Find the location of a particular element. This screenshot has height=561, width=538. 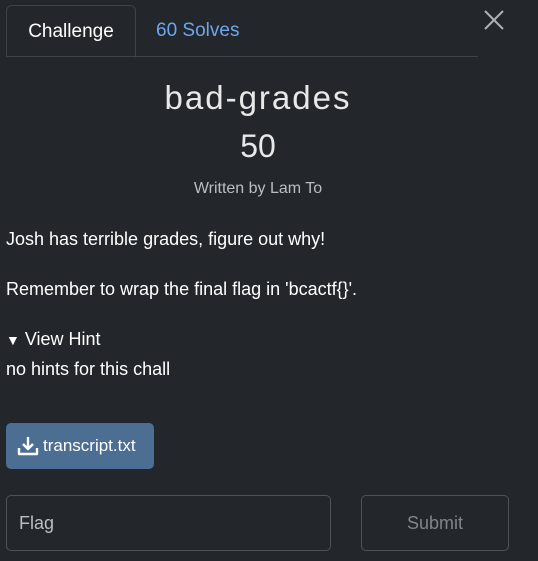

flag-input is located at coordinates (168, 523).